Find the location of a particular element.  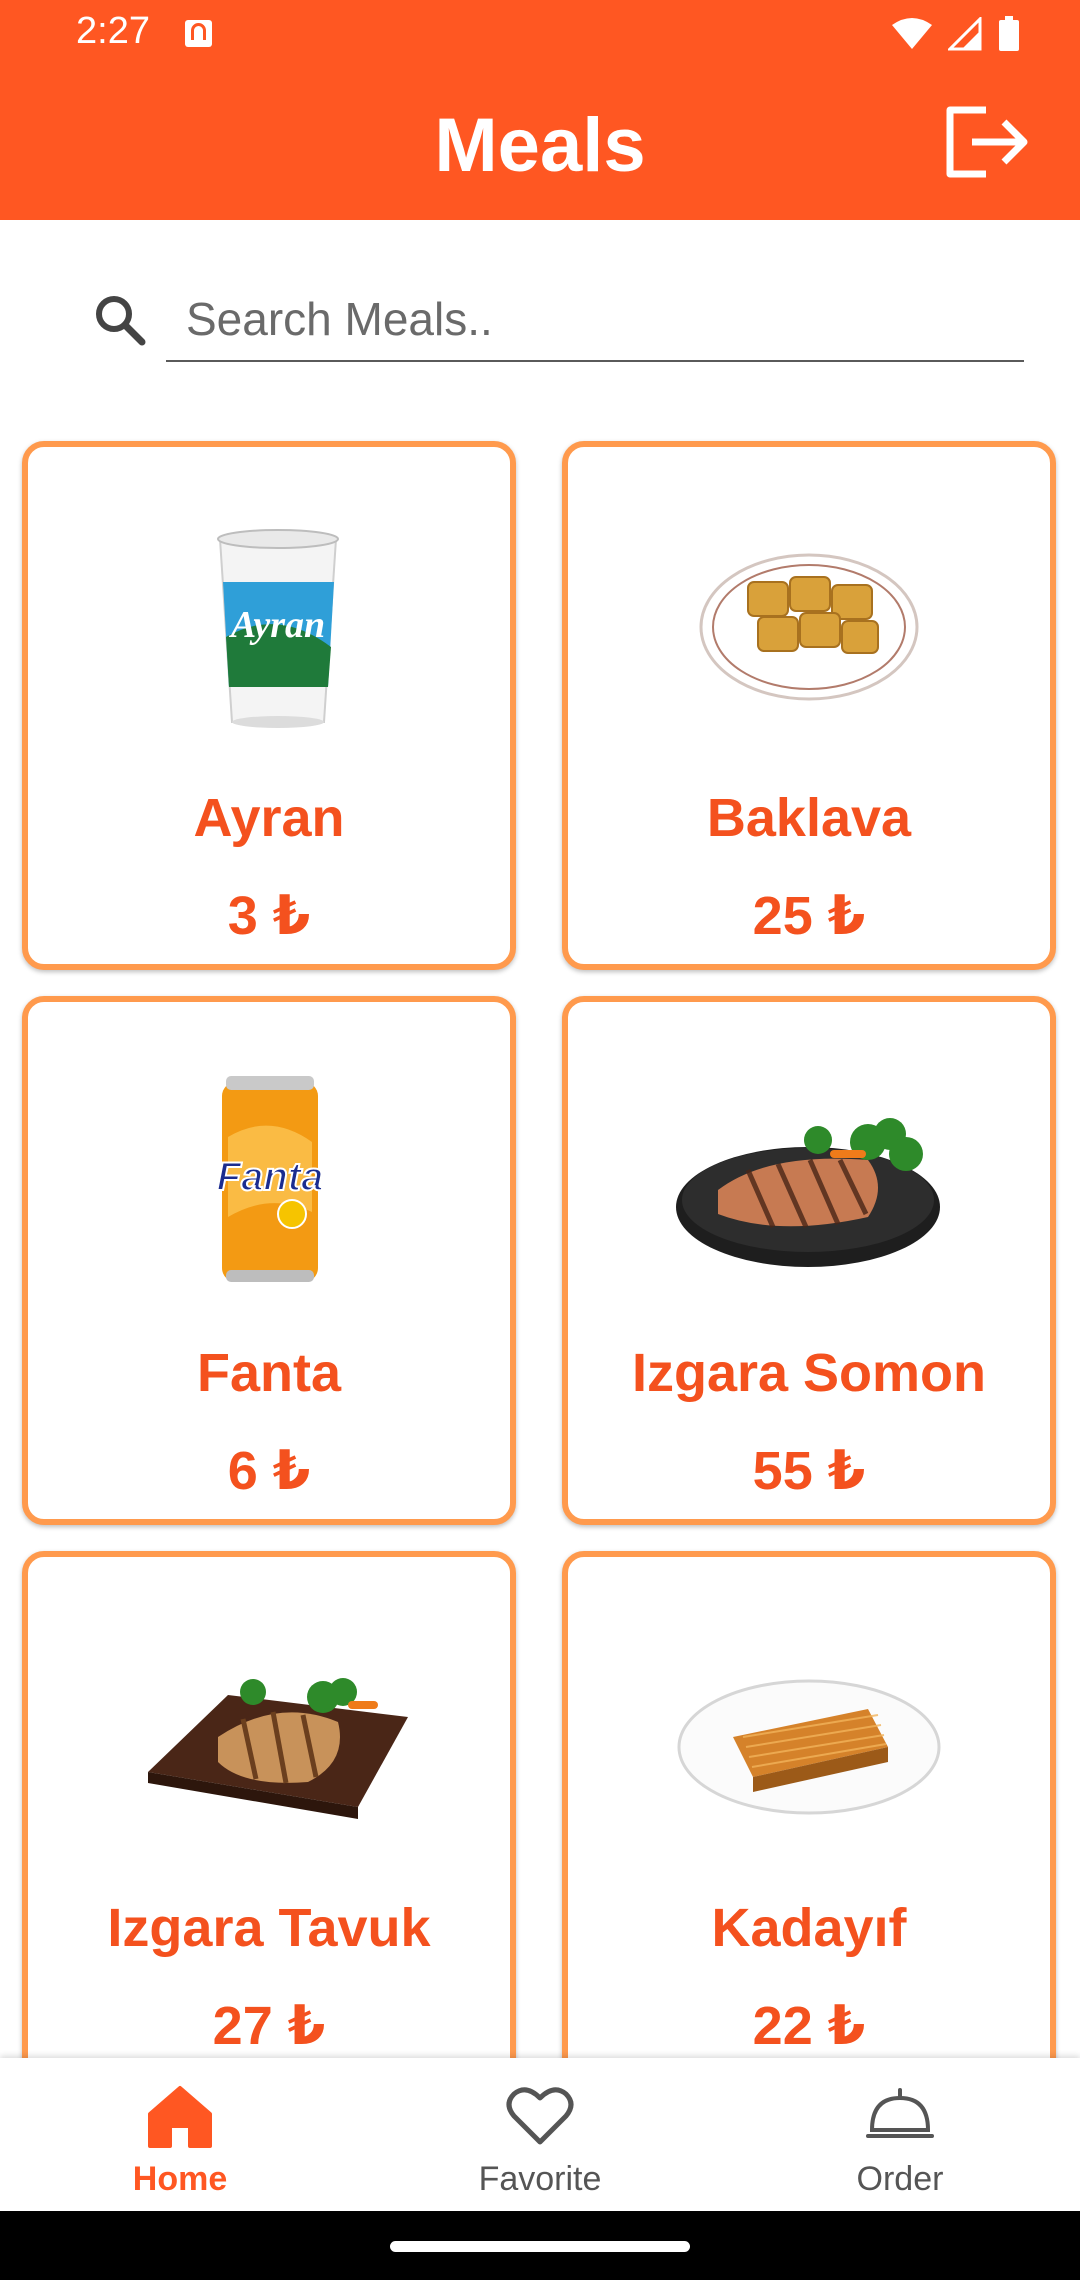

notification-icon is located at coordinates (198, 33).